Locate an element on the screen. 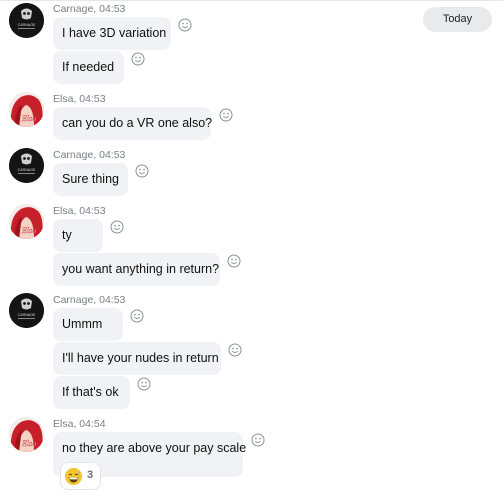 This screenshot has width=503, height=500. message-time: 04:54 is located at coordinates (92, 424).